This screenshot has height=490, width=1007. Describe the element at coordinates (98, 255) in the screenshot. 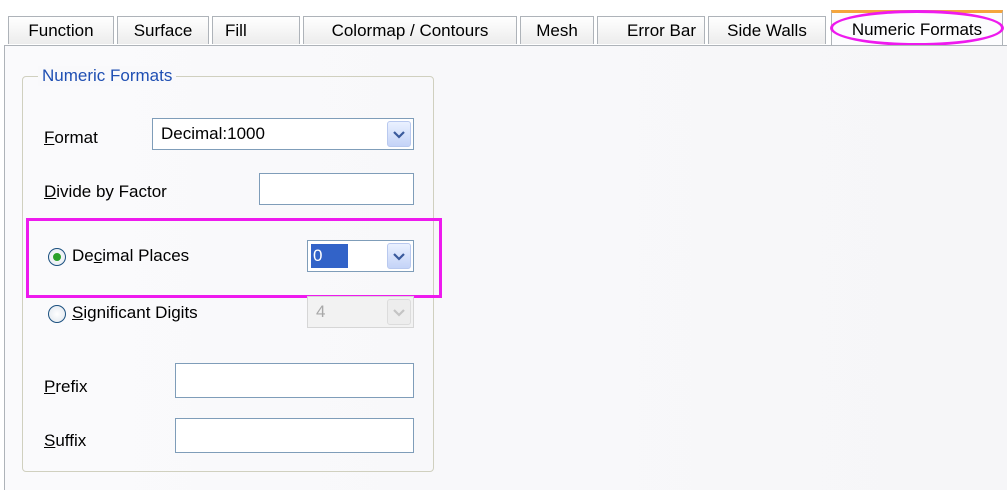

I see `decimal-places-label-key: c` at that location.